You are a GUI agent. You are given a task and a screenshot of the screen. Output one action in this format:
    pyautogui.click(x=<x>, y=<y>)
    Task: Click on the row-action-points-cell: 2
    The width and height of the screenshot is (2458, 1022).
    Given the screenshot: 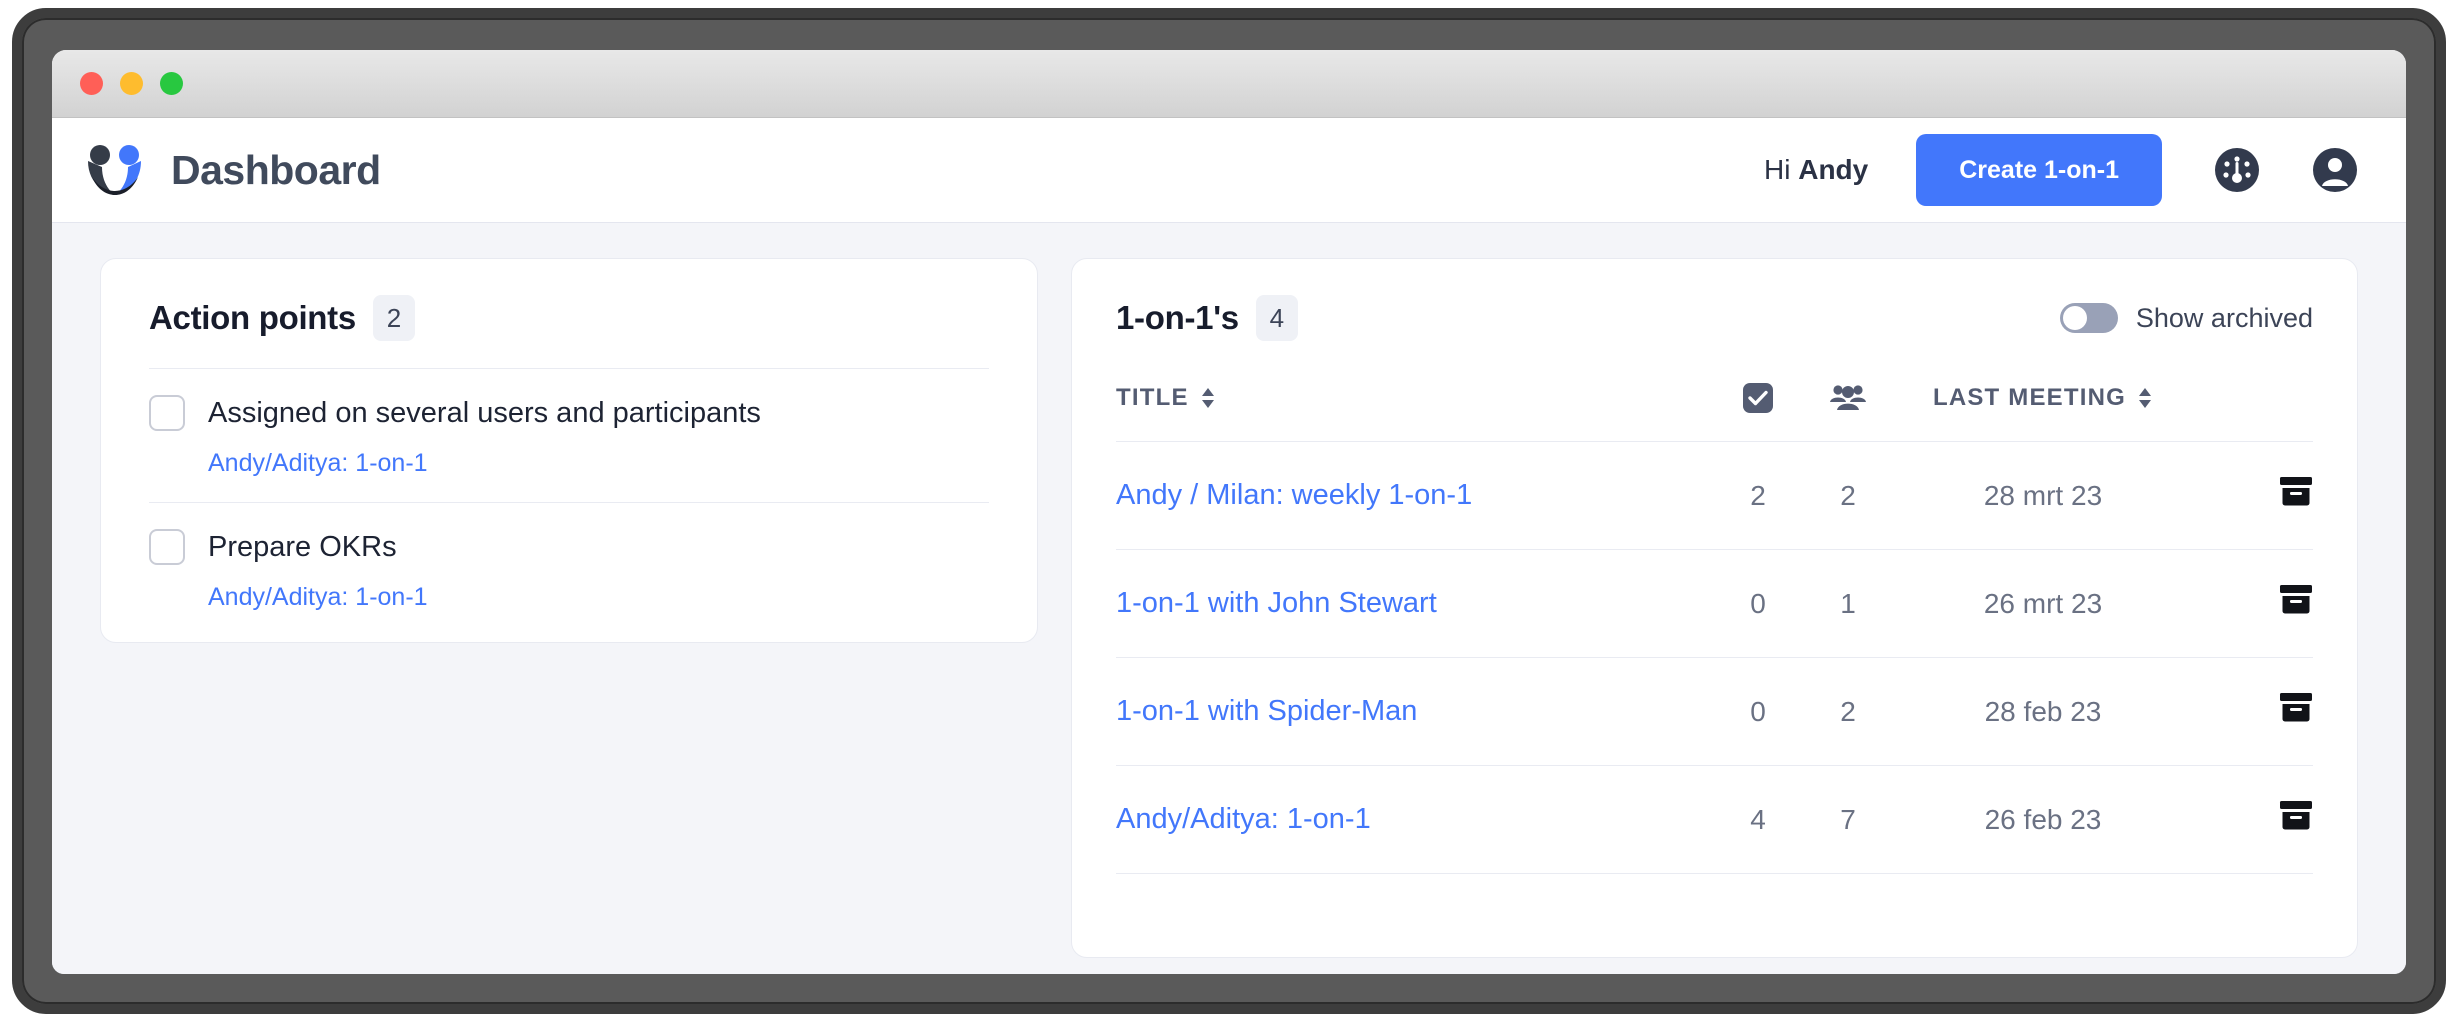 What is the action you would take?
    pyautogui.click(x=1758, y=495)
    